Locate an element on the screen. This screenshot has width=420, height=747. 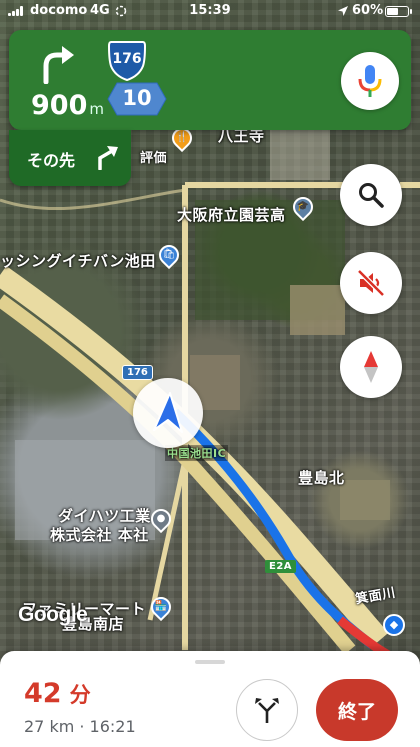
road-shield: E2A is located at coordinates (281, 566).